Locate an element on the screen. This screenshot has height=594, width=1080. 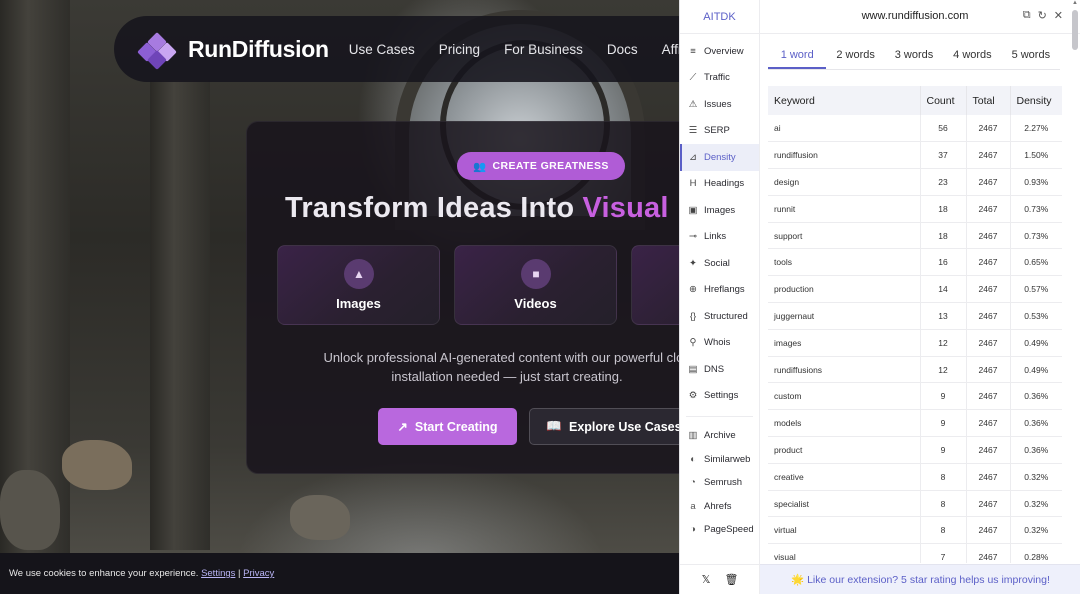
external-link-similarweb: ◐ Similarweb is located at coordinates (719, 460).